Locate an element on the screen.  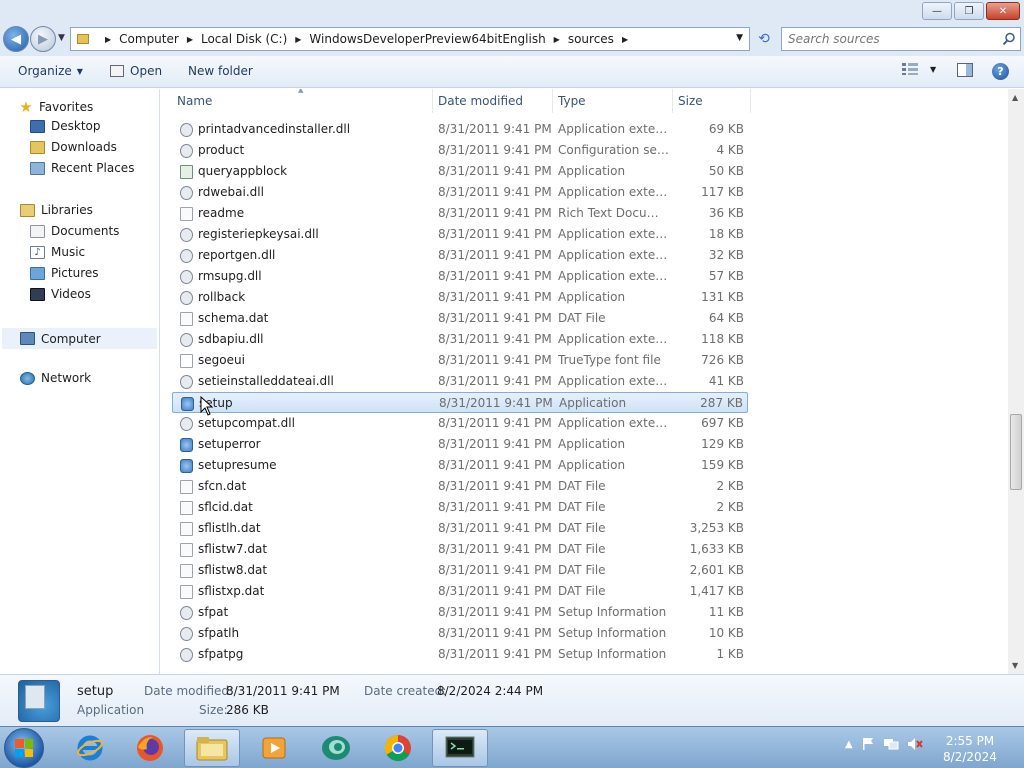
column-header-name: Name is located at coordinates (194, 101).